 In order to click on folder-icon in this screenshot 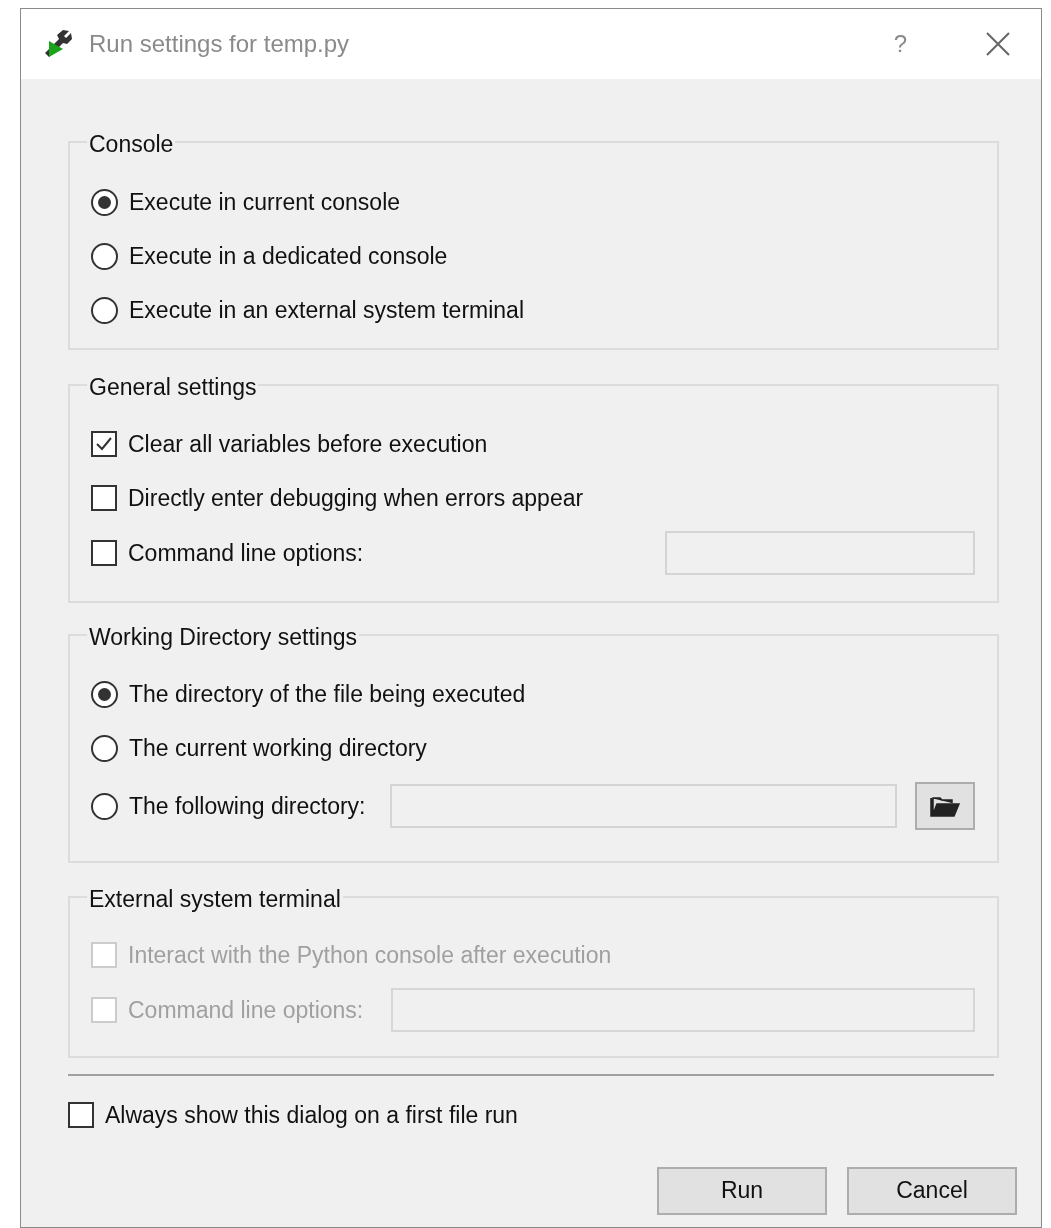, I will do `click(945, 806)`.